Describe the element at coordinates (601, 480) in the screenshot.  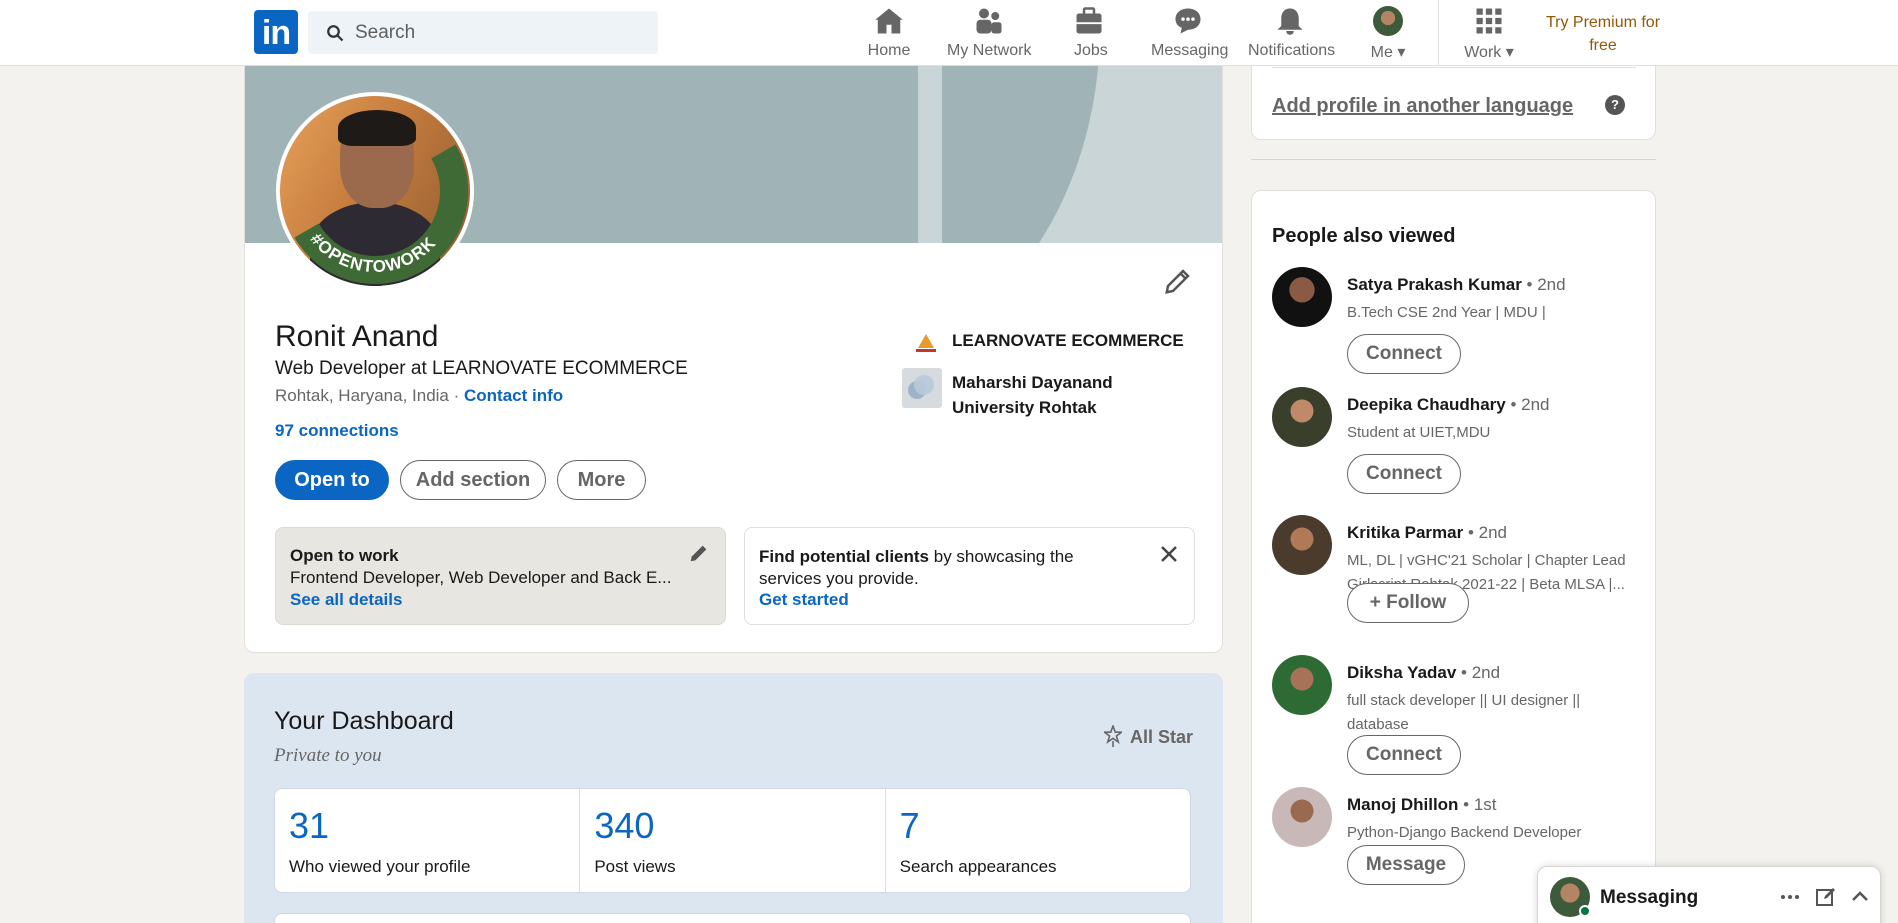
I see `more-button: More` at that location.